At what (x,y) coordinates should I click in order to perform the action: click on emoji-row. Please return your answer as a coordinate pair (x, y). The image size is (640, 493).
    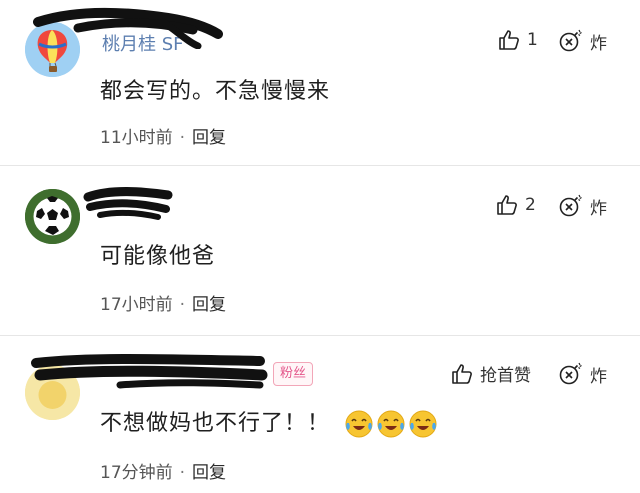
    Looking at the image, I should click on (391, 424).